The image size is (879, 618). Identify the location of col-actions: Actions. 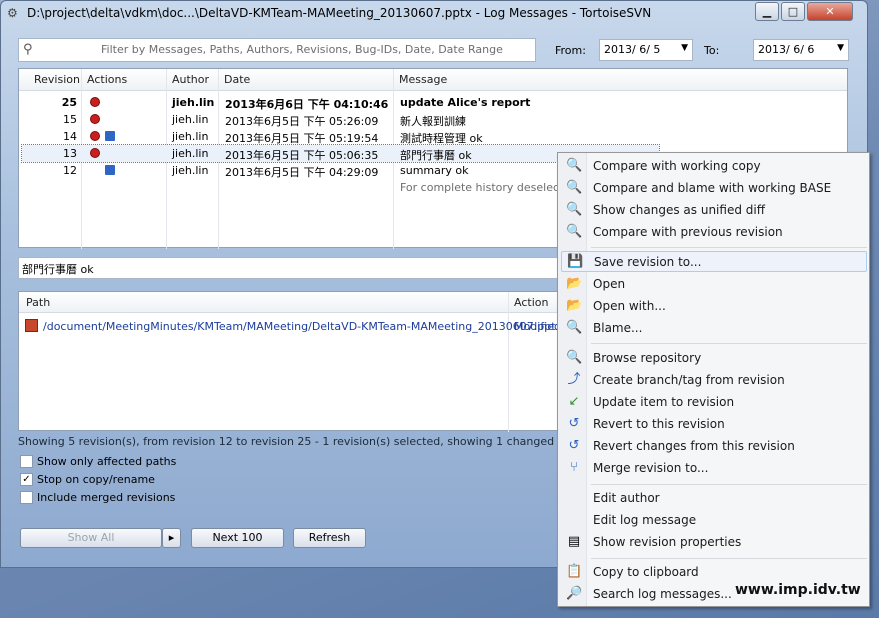
(107, 79).